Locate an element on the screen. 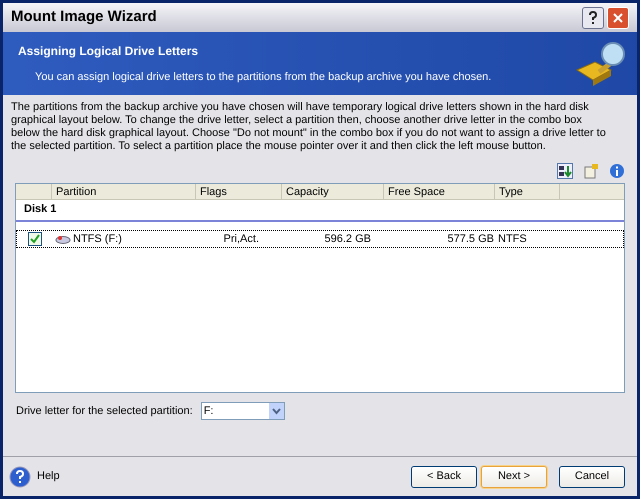 This screenshot has height=499, width=640. row-checkbox is located at coordinates (35, 239).